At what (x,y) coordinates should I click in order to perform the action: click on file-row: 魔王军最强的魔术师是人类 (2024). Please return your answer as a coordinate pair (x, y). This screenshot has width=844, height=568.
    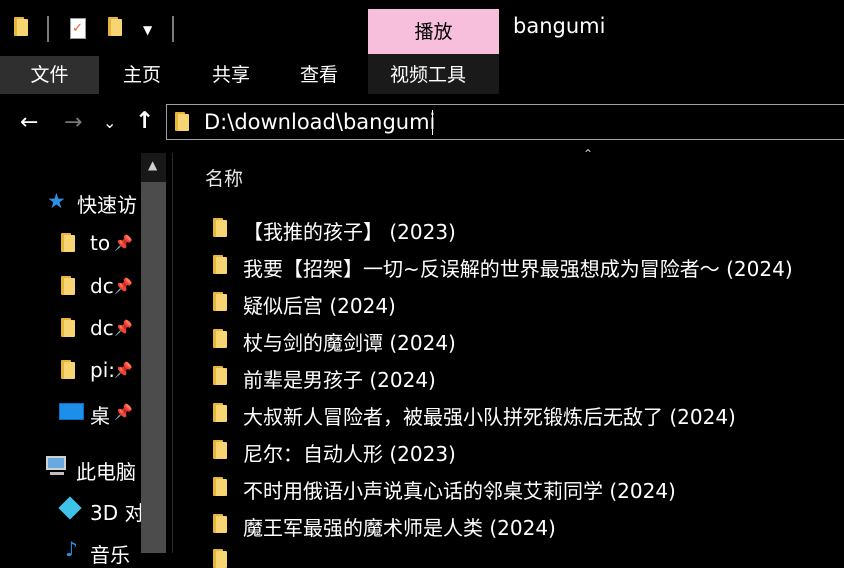
    Looking at the image, I should click on (399, 526).